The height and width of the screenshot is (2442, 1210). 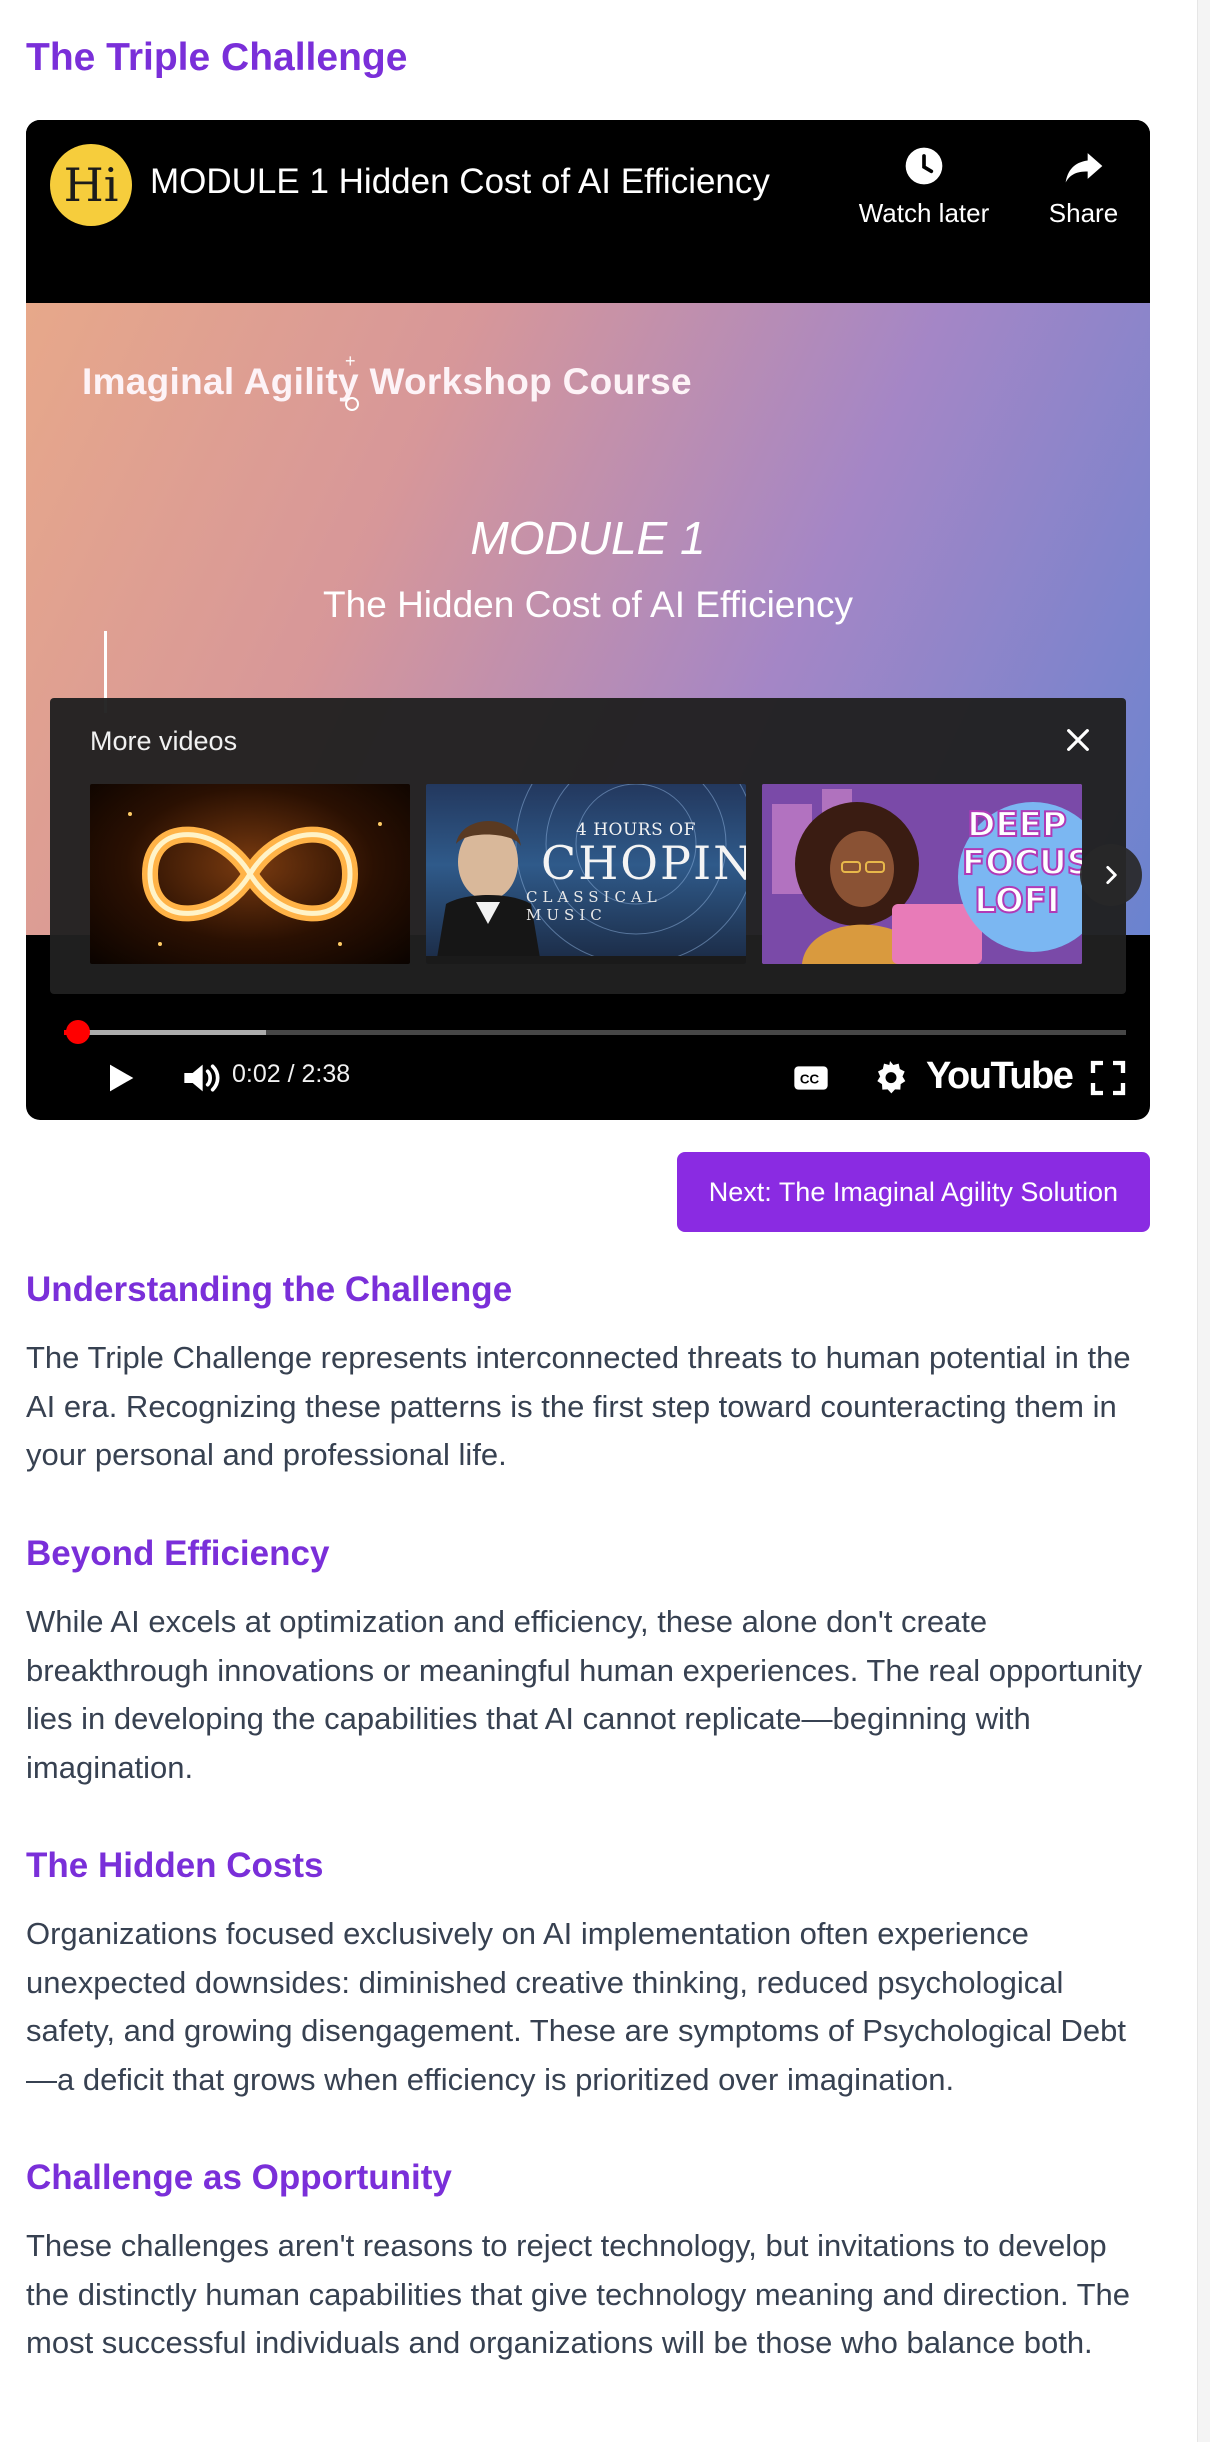 I want to click on infinity-fire-icon, so click(x=255, y=879).